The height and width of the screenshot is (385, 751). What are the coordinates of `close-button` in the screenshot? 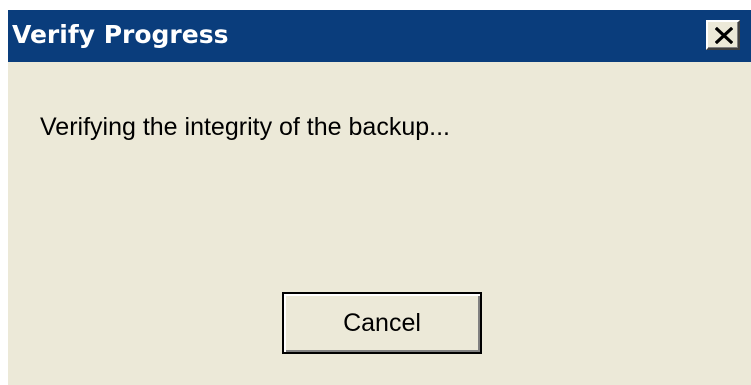 It's located at (723, 35).